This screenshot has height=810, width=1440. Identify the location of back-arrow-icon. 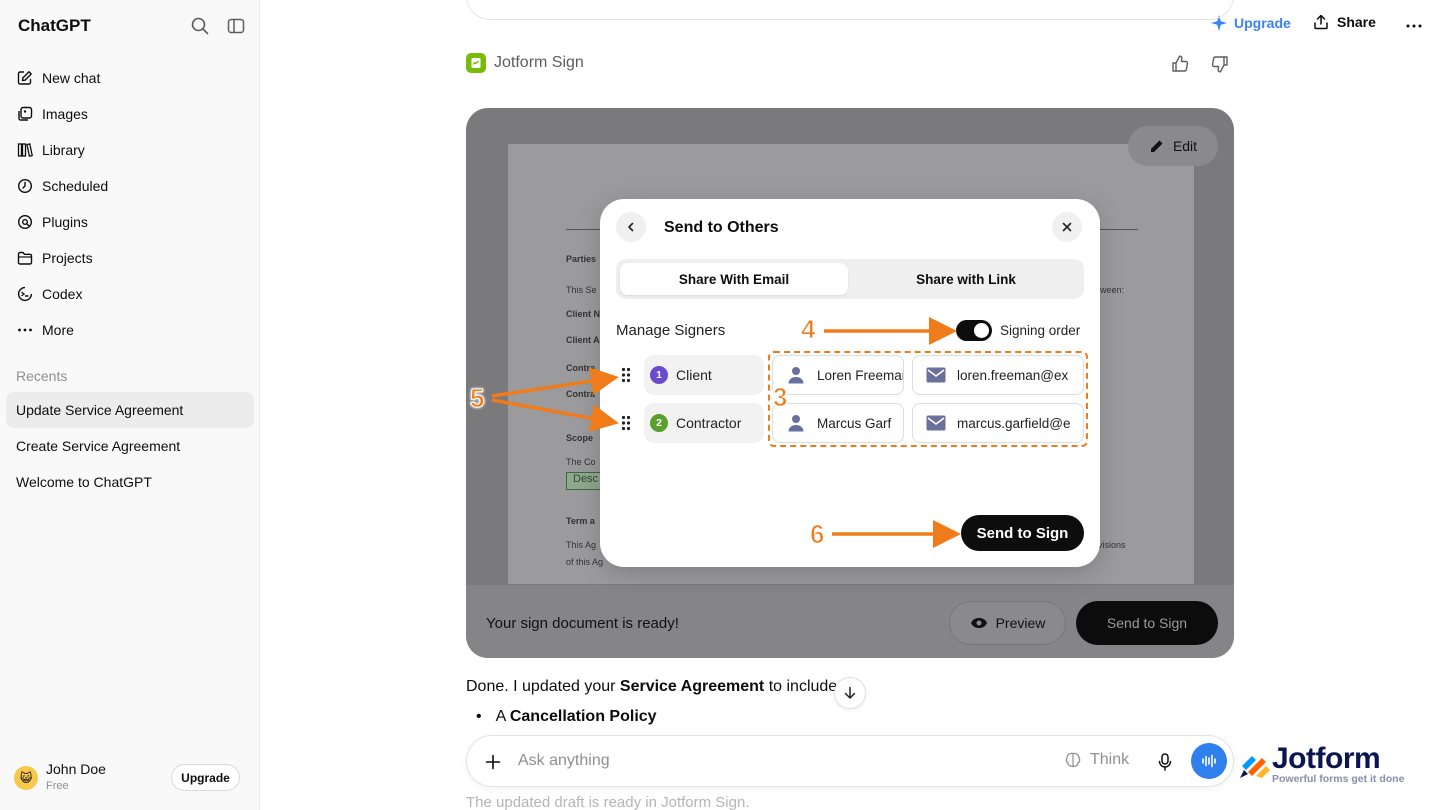
(631, 227).